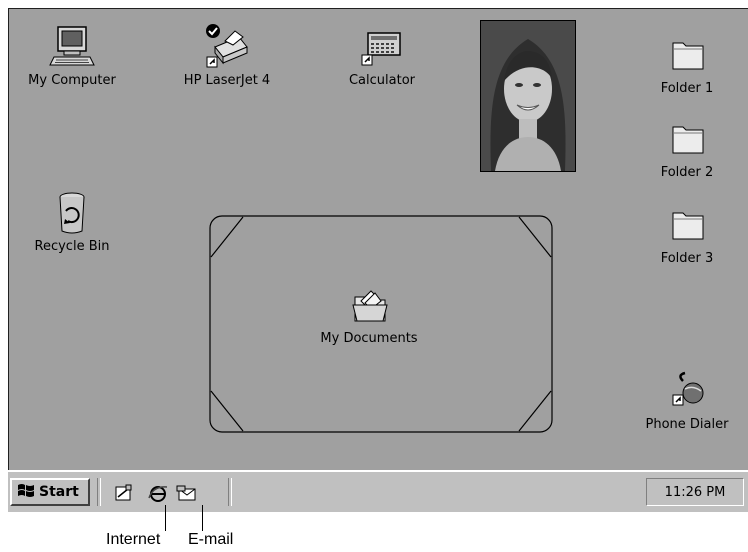 This screenshot has height=552, width=748. Describe the element at coordinates (133, 539) in the screenshot. I see `internet-callout-label: Internet` at that location.